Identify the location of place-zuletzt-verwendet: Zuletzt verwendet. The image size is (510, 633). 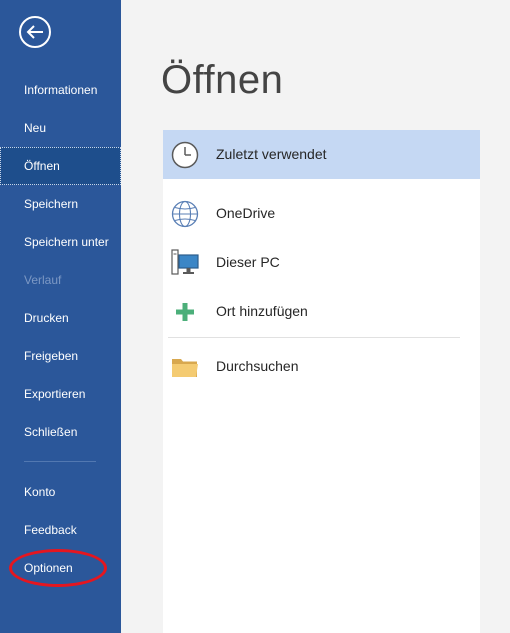
(321, 154).